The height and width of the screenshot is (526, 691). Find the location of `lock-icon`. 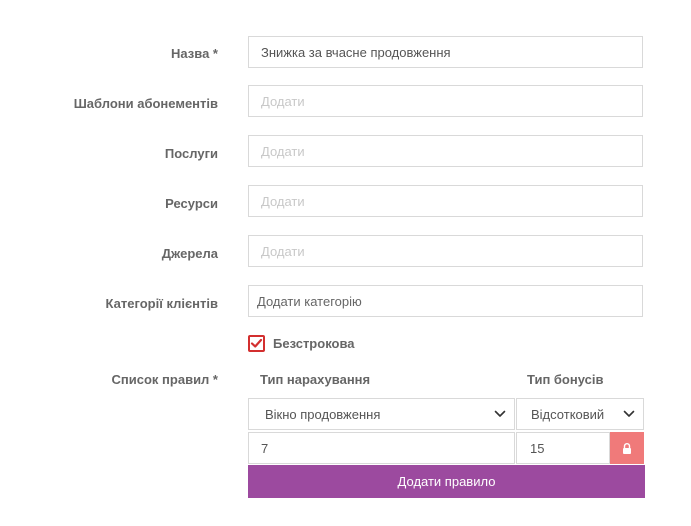

lock-icon is located at coordinates (627, 448).